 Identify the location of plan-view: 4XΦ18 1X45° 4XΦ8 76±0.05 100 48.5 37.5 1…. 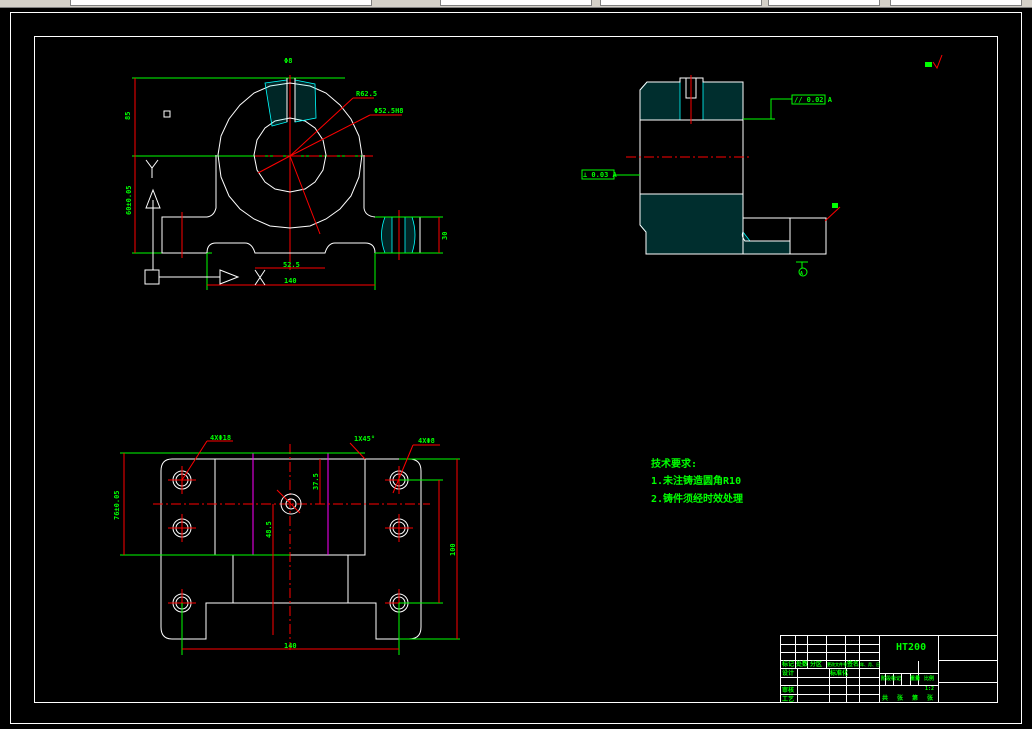
(286, 544).